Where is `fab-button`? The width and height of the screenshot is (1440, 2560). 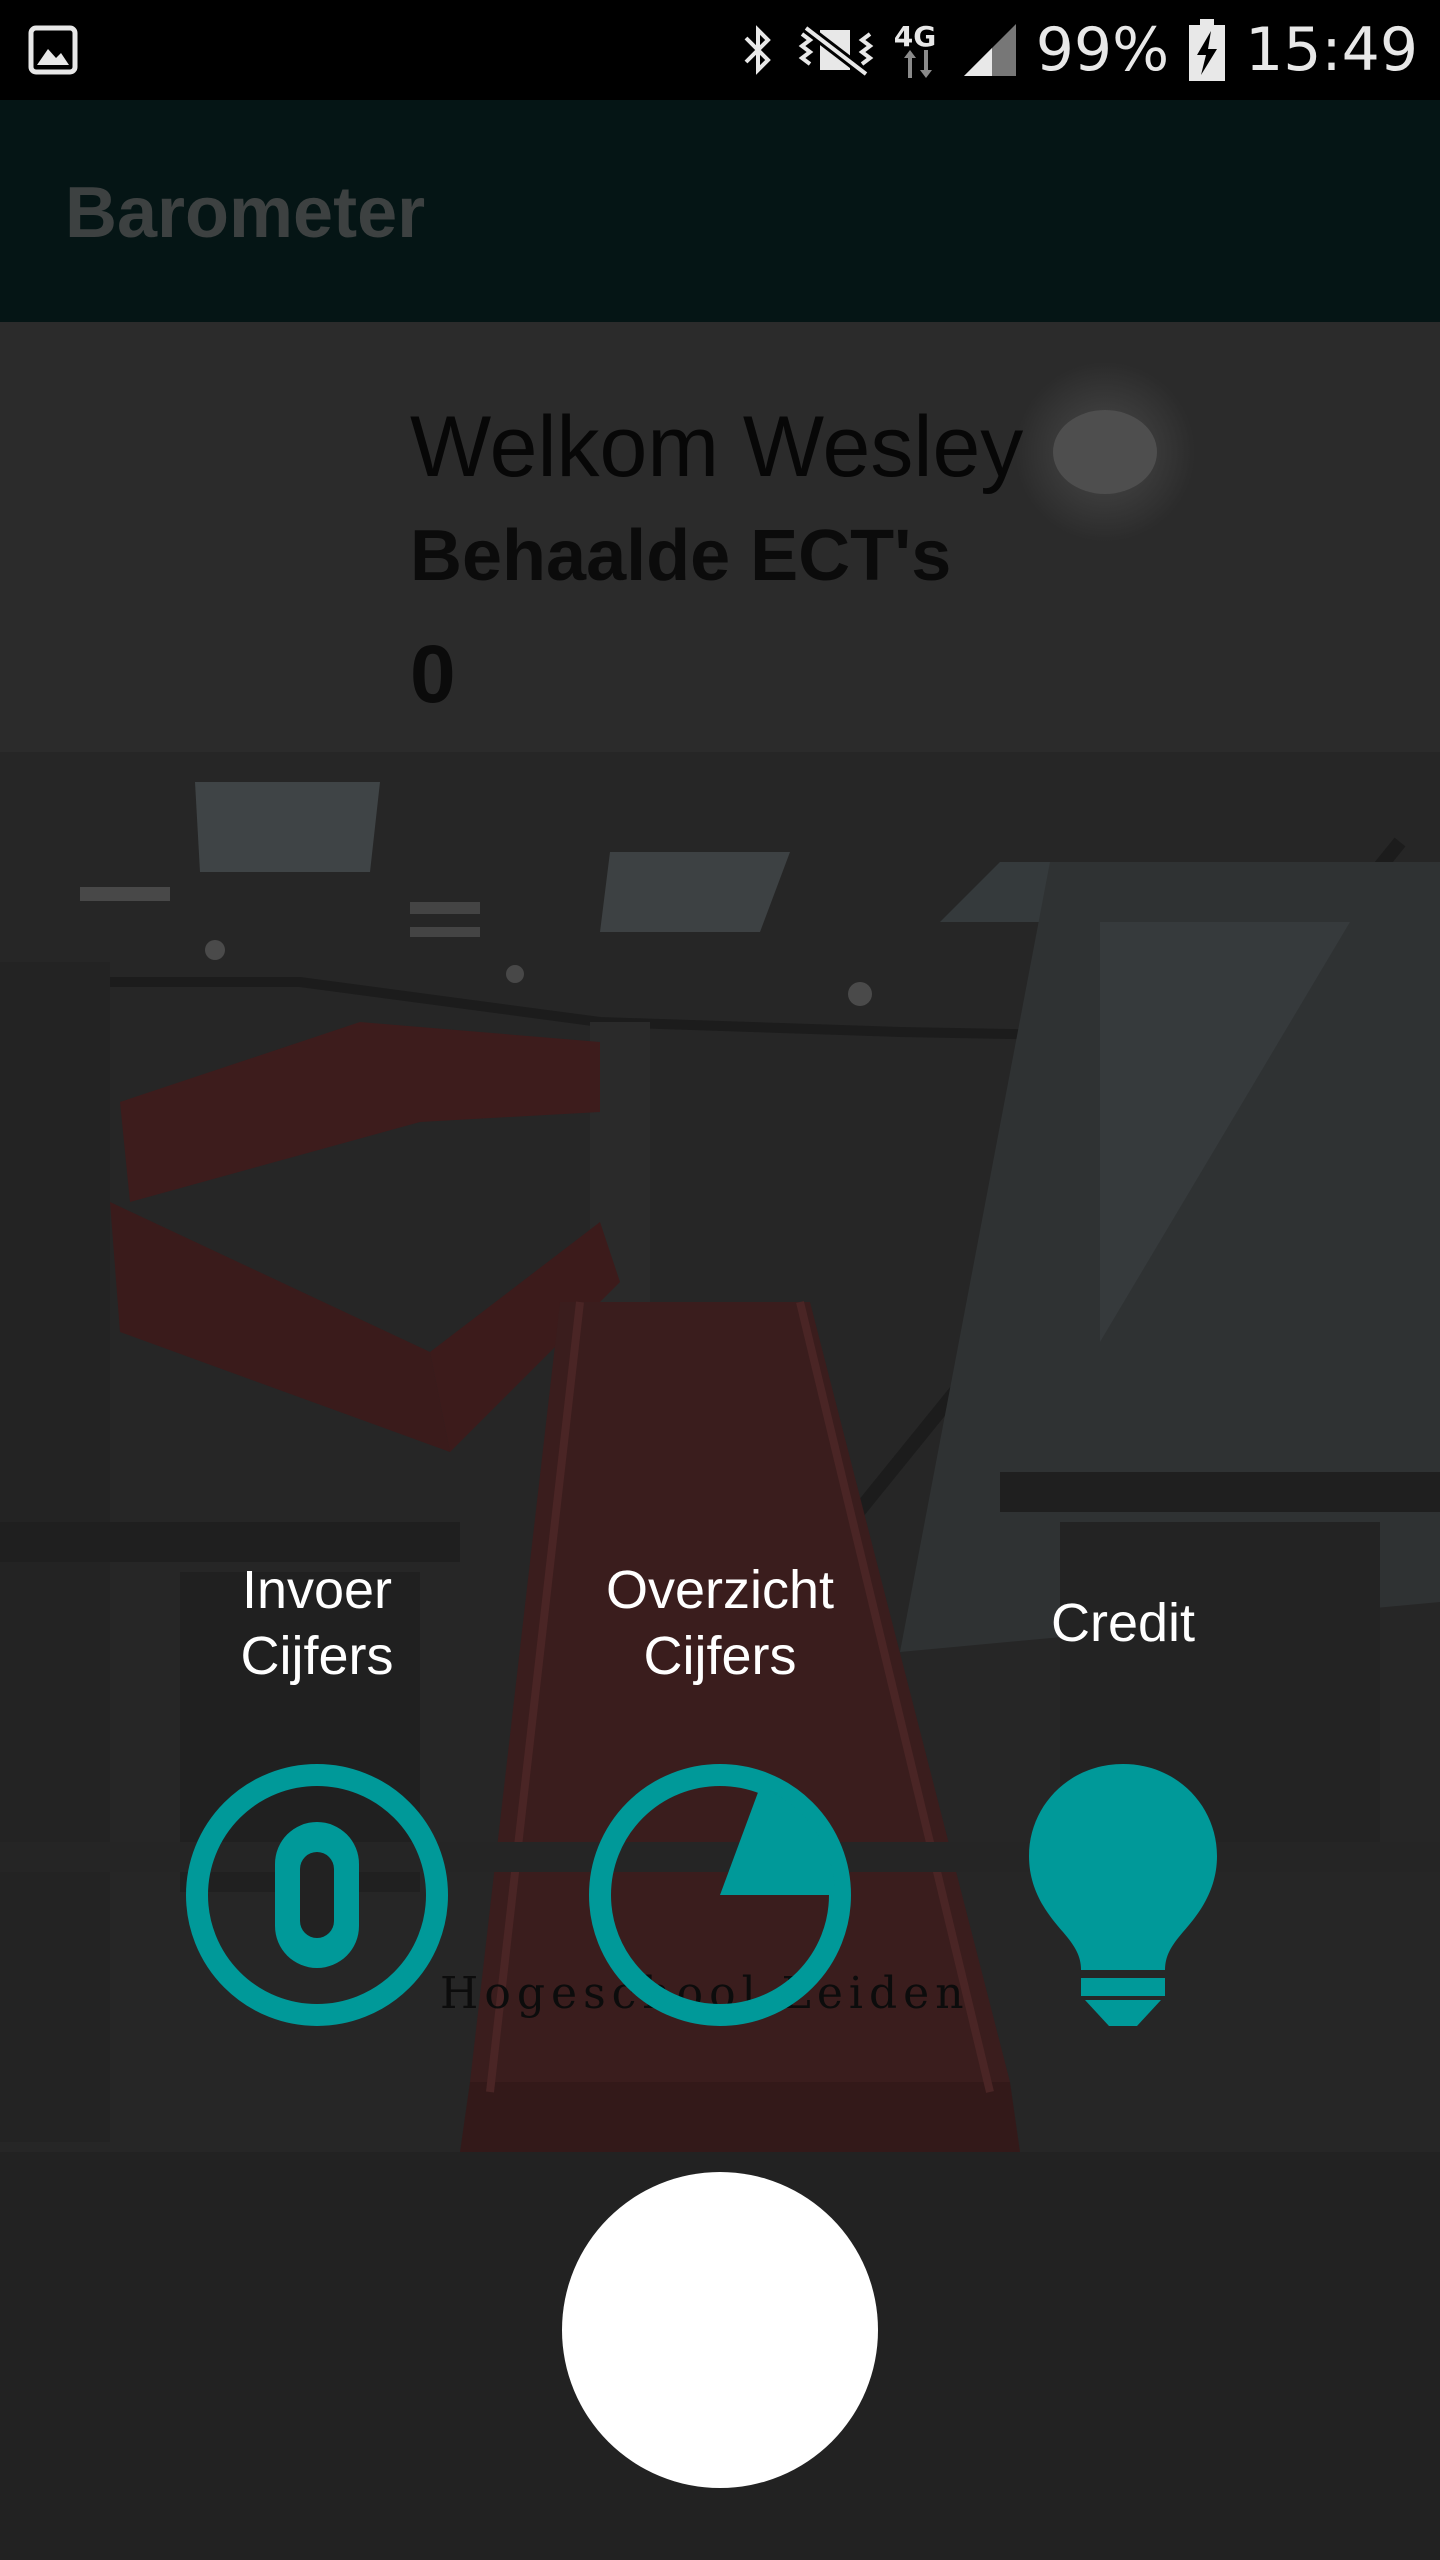 fab-button is located at coordinates (720, 2330).